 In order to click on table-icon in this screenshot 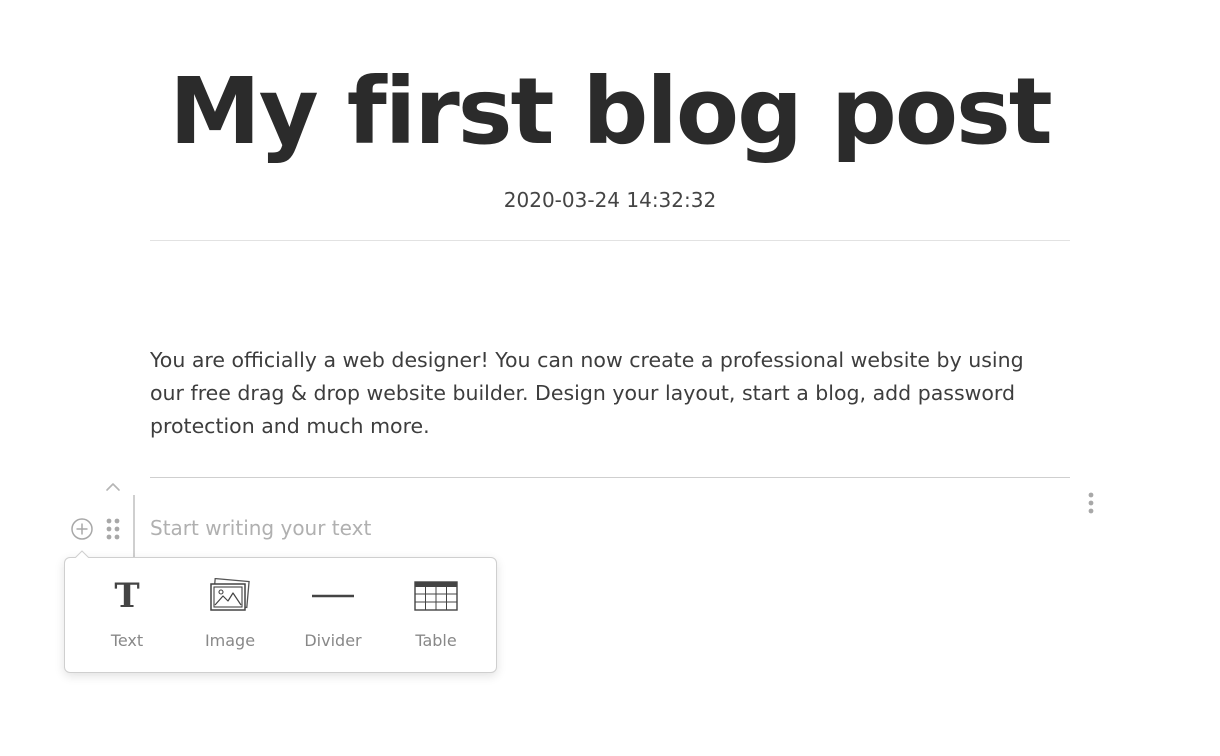, I will do `click(436, 596)`.